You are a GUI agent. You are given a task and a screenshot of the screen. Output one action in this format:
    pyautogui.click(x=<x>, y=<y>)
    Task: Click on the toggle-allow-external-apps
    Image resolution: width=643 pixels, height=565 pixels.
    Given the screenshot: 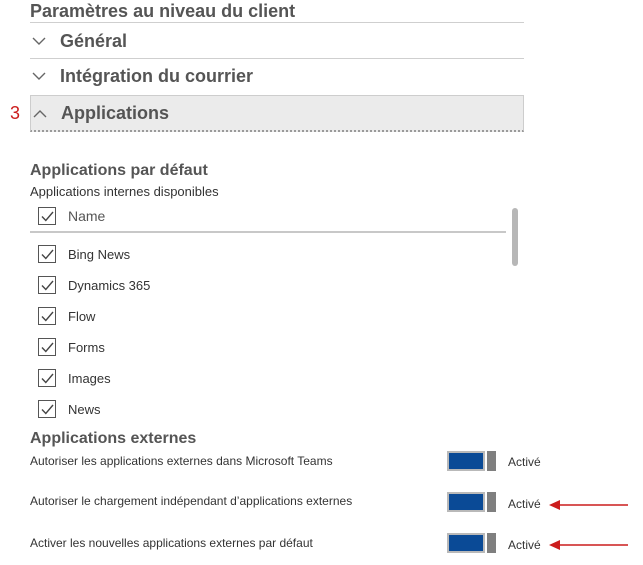 What is the action you would take?
    pyautogui.click(x=472, y=461)
    